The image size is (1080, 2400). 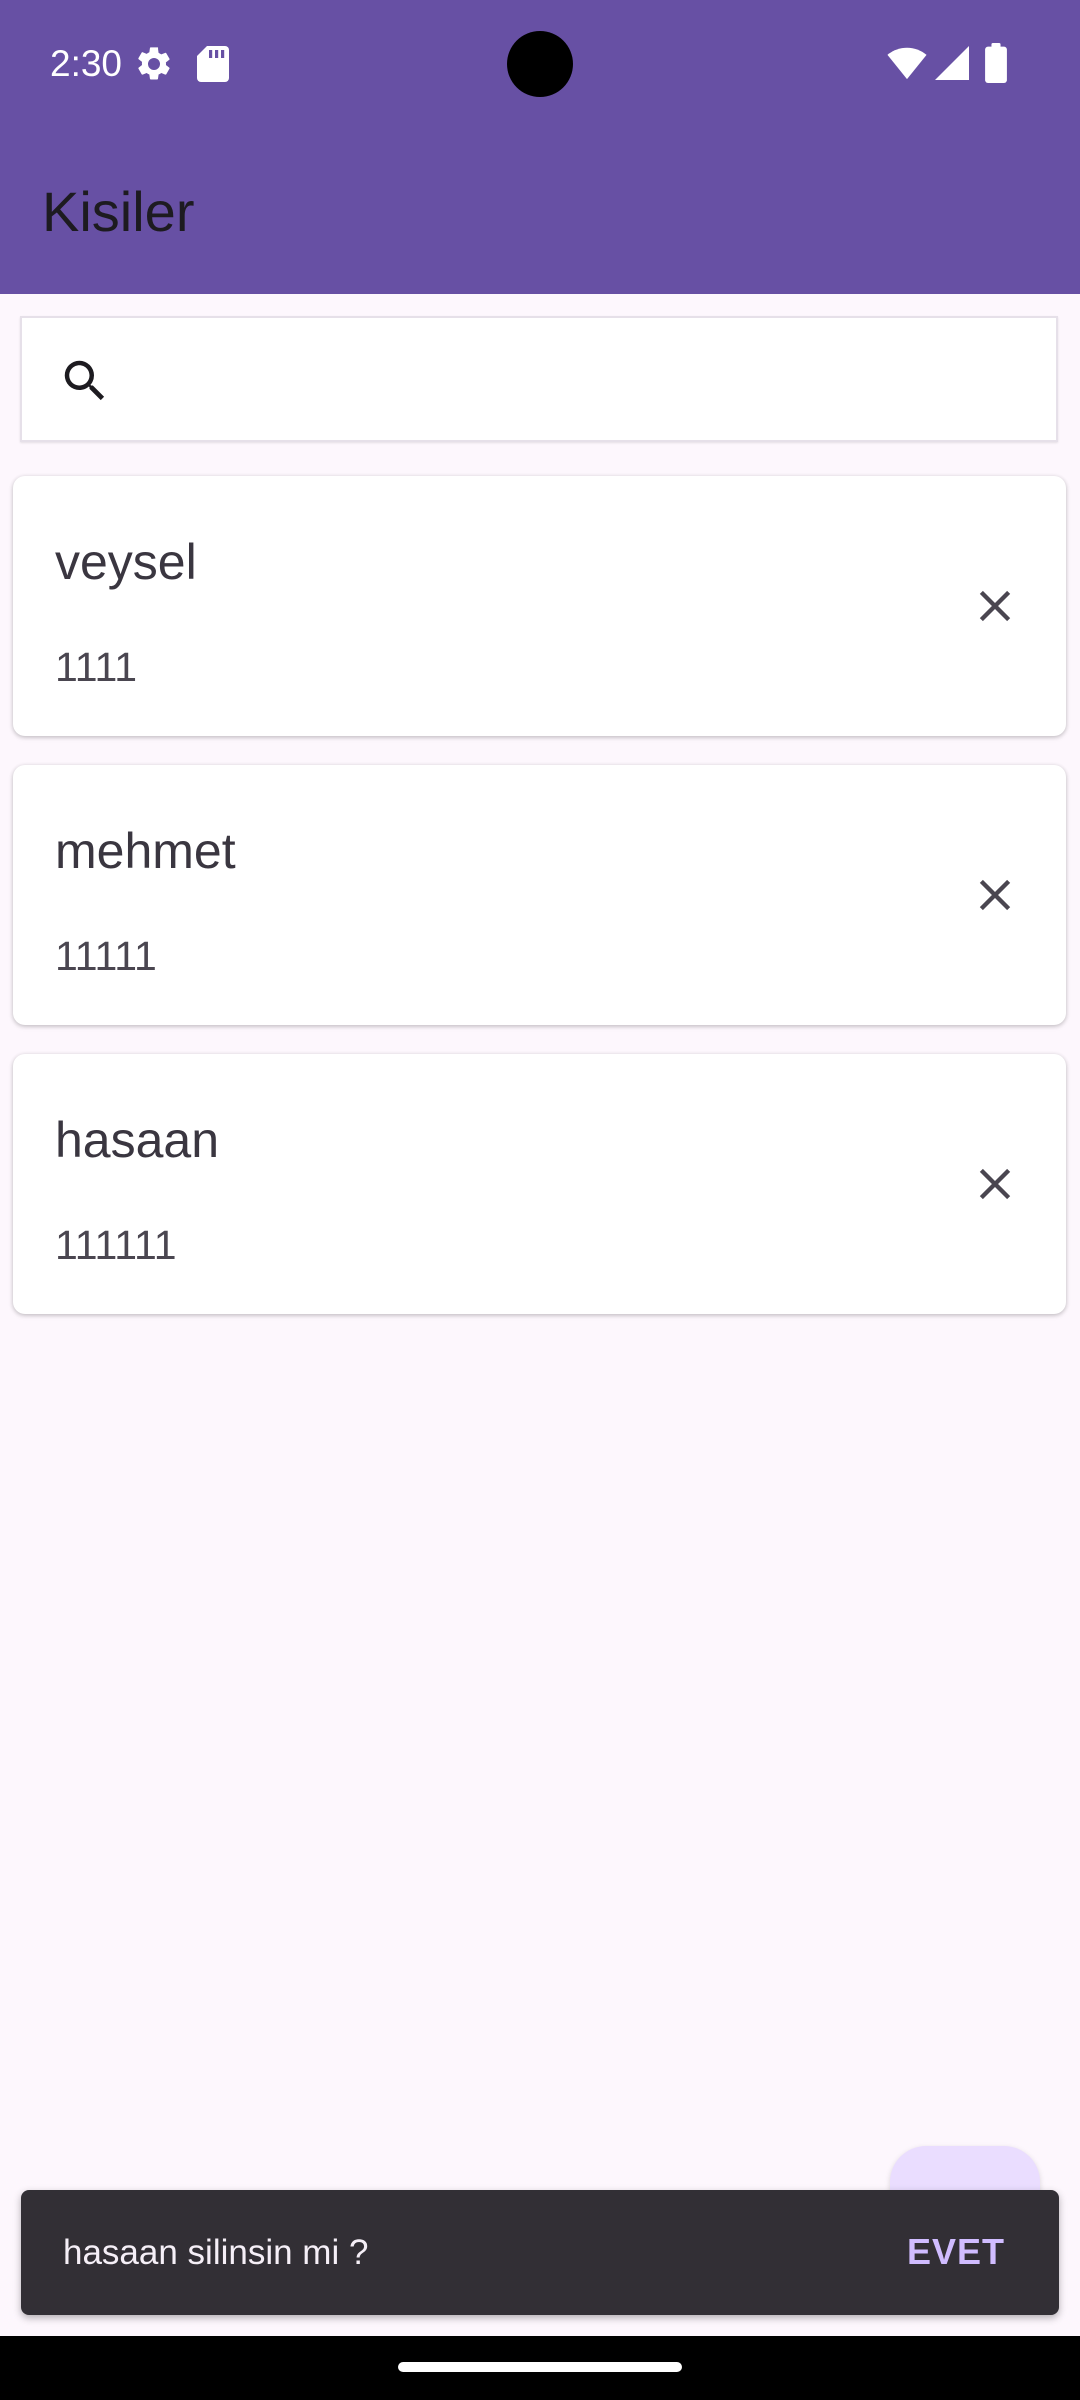 I want to click on status-bar: 2:30, so click(x=540, y=64).